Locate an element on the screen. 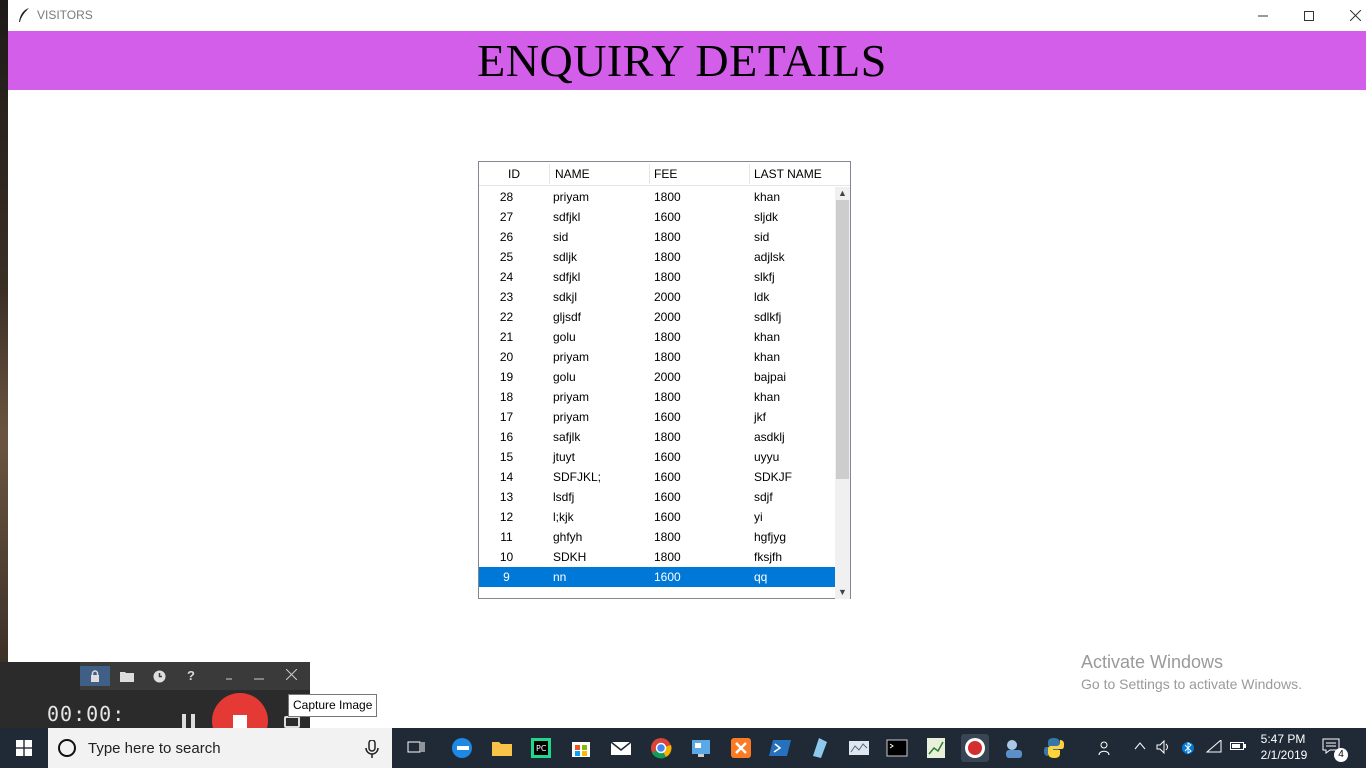  table-row: 20 priyam 1800 khan is located at coordinates (657, 357).